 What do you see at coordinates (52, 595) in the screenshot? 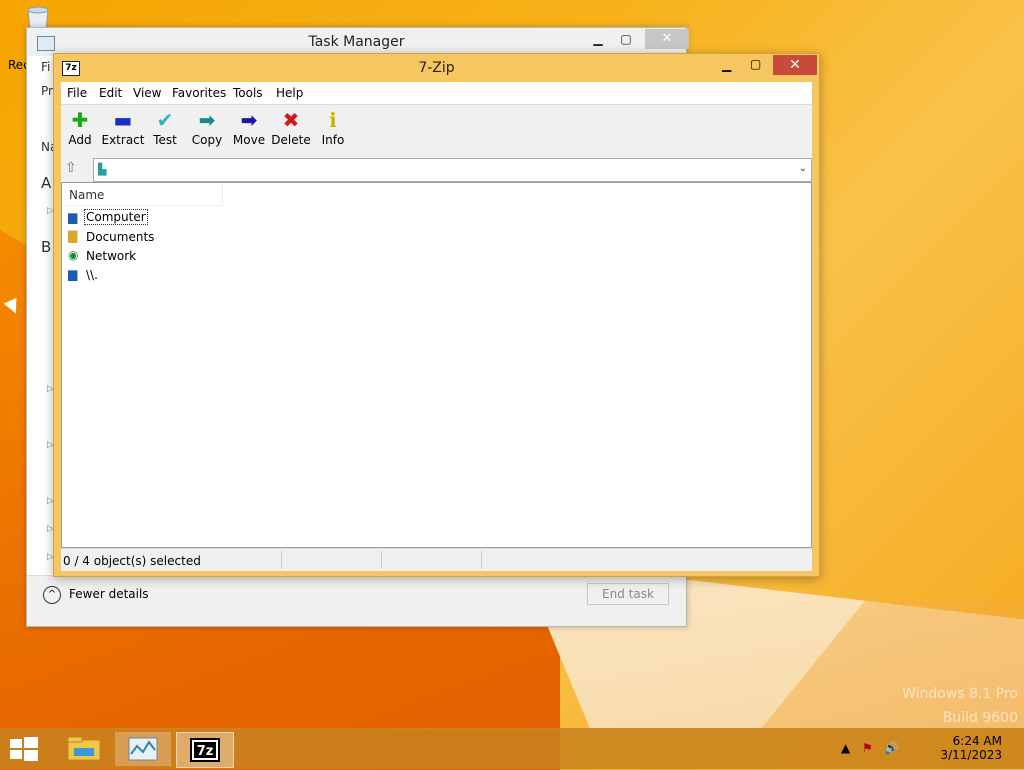
I see `chevron-up-icon: ^` at bounding box center [52, 595].